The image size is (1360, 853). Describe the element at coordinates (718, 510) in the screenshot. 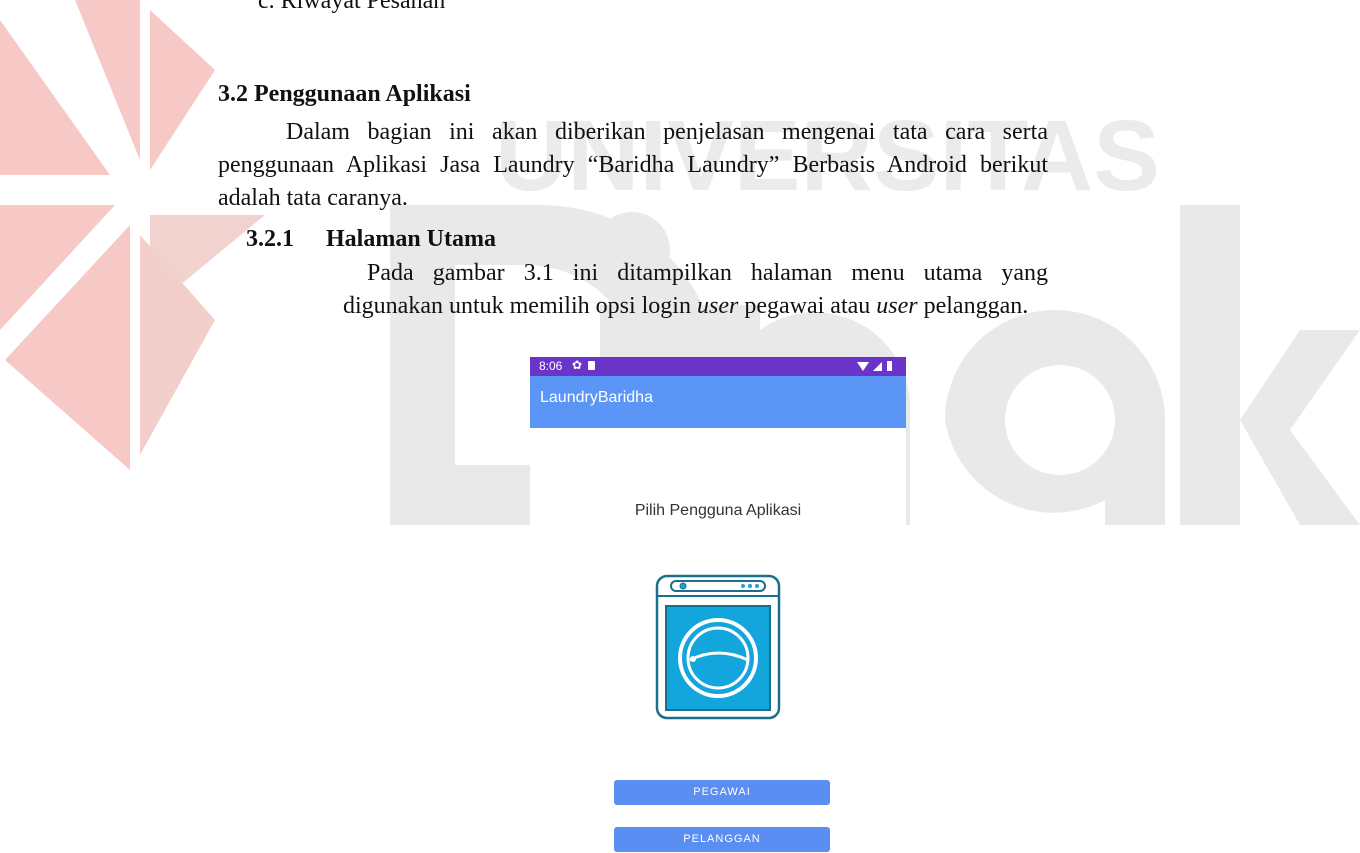

I see `screen-heading: Pilih Pengguna Aplikasi` at that location.